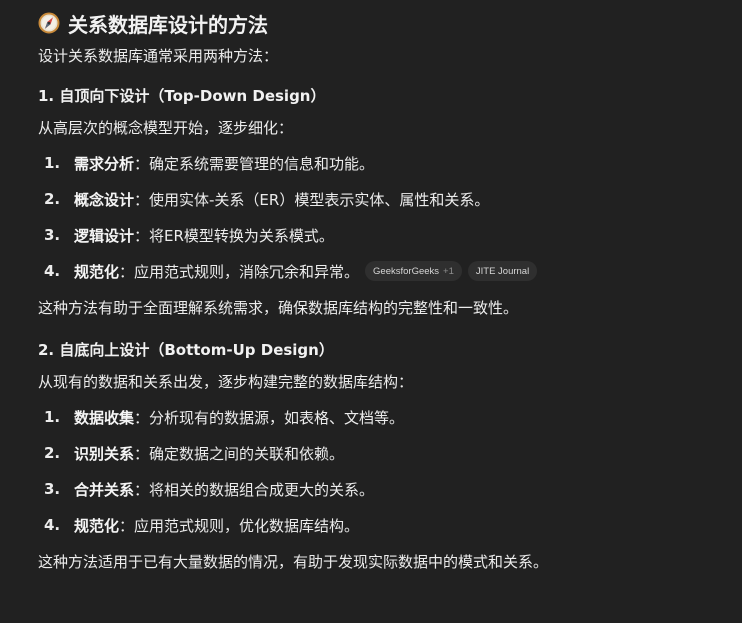 The image size is (742, 623). I want to click on list-item: 2. 概念设计 ：使用实体-关系（ER）模型表示实体、属性和关系。, so click(383, 199).